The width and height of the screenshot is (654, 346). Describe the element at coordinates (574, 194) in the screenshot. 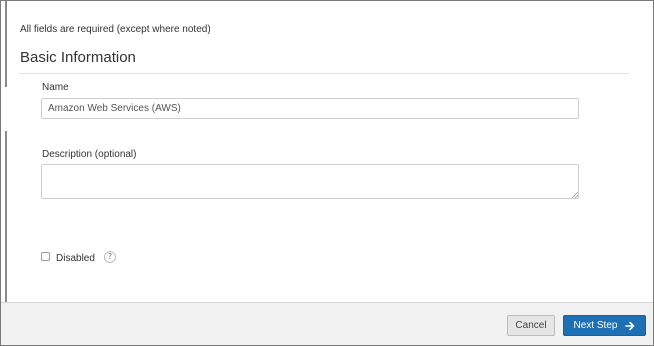

I see `resize-grip-icon` at that location.